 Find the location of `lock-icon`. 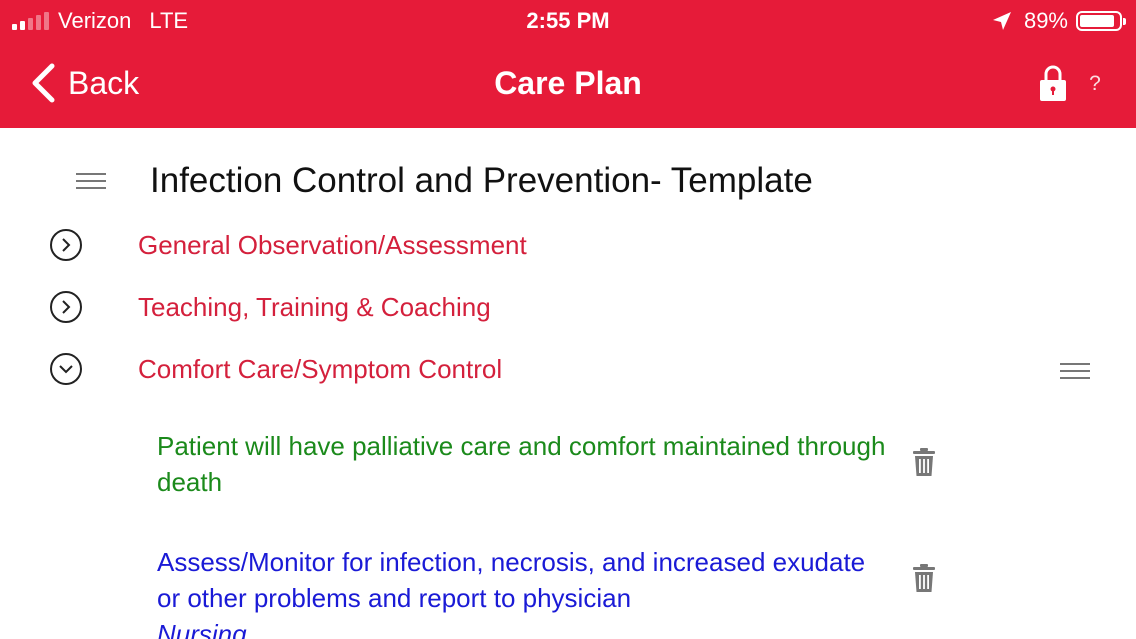

lock-icon is located at coordinates (1053, 83).